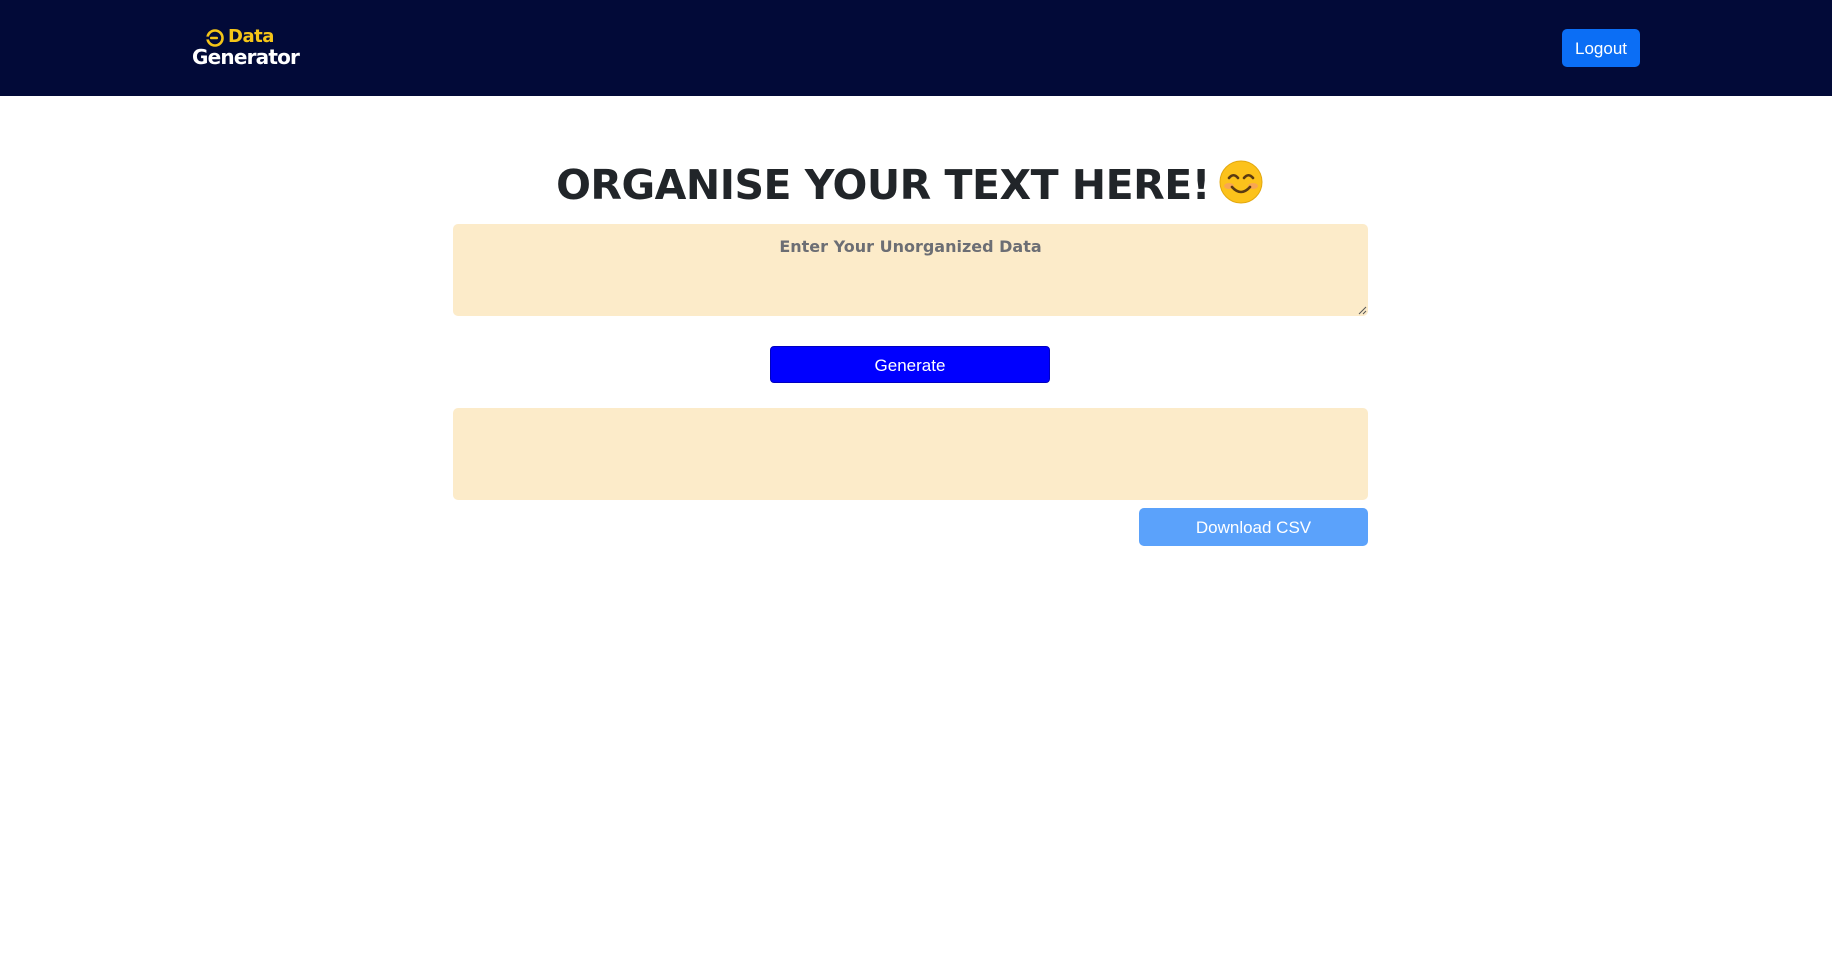 This screenshot has height=973, width=1832. I want to click on page-title: ORGANISE YOUR TEXT HERE!, so click(910, 185).